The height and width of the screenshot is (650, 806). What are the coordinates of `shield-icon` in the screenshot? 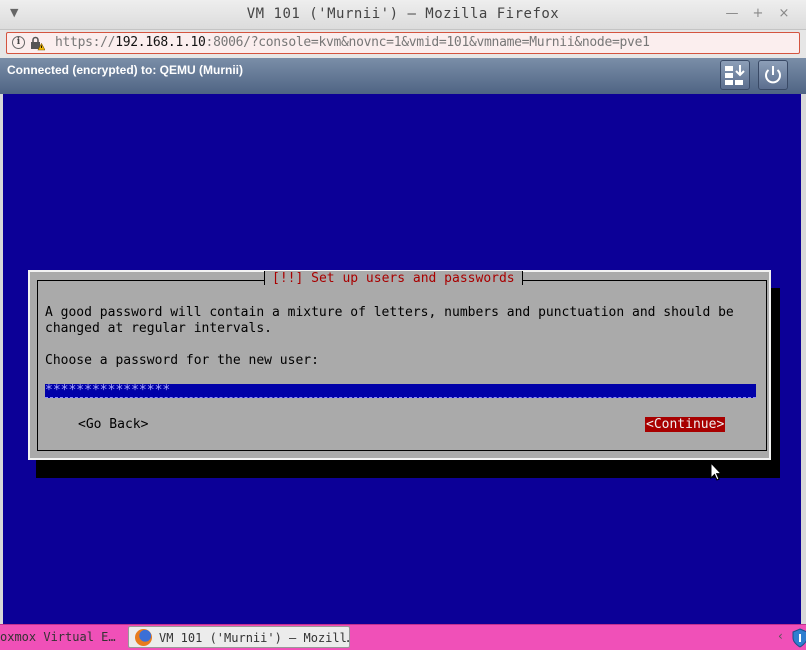 It's located at (799, 638).